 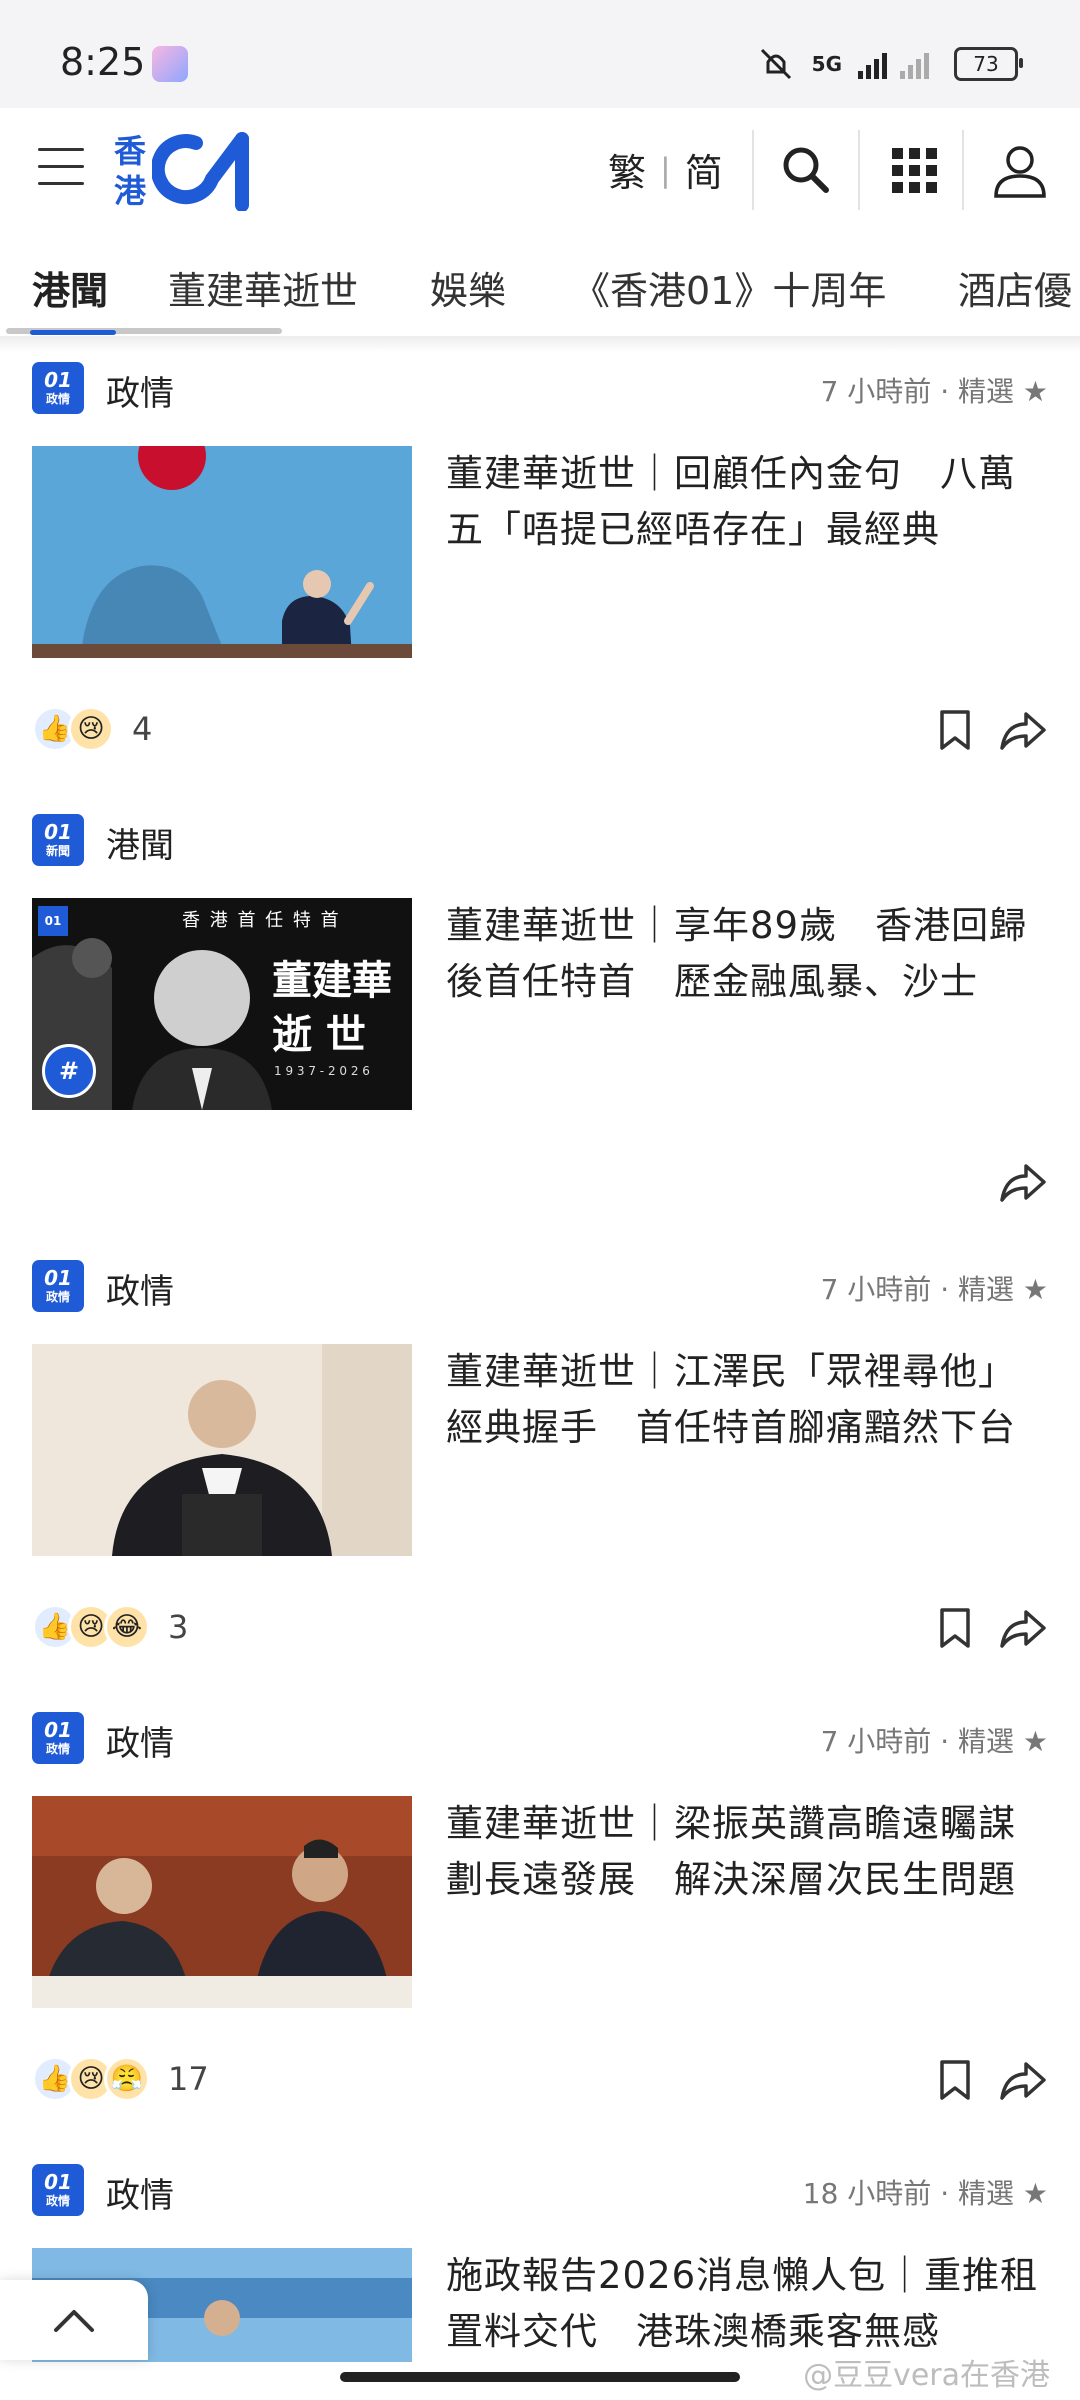 I want to click on lang-traditional: 繁, so click(x=627, y=169).